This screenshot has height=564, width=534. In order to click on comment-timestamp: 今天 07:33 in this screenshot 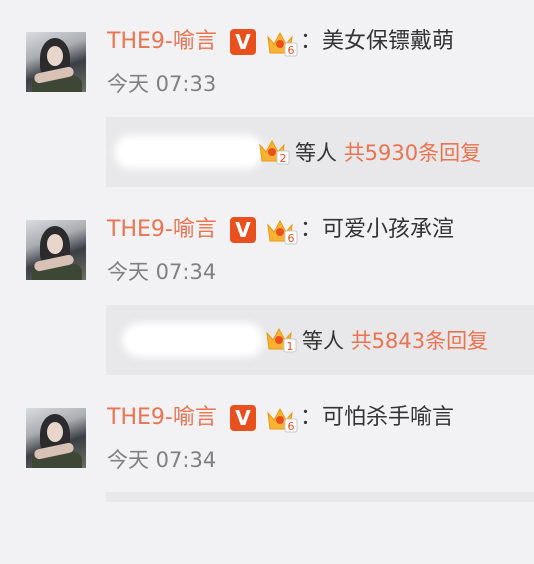, I will do `click(162, 84)`.